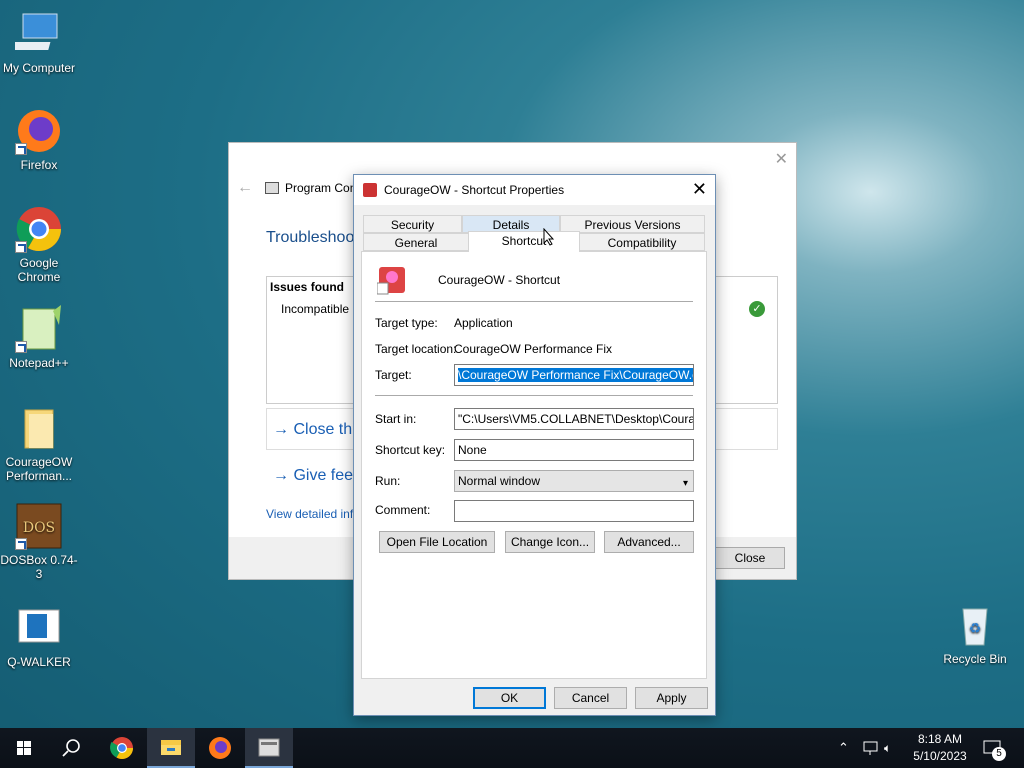 The height and width of the screenshot is (768, 1024). What do you see at coordinates (483, 323) in the screenshot?
I see `target-type-value: Application` at bounding box center [483, 323].